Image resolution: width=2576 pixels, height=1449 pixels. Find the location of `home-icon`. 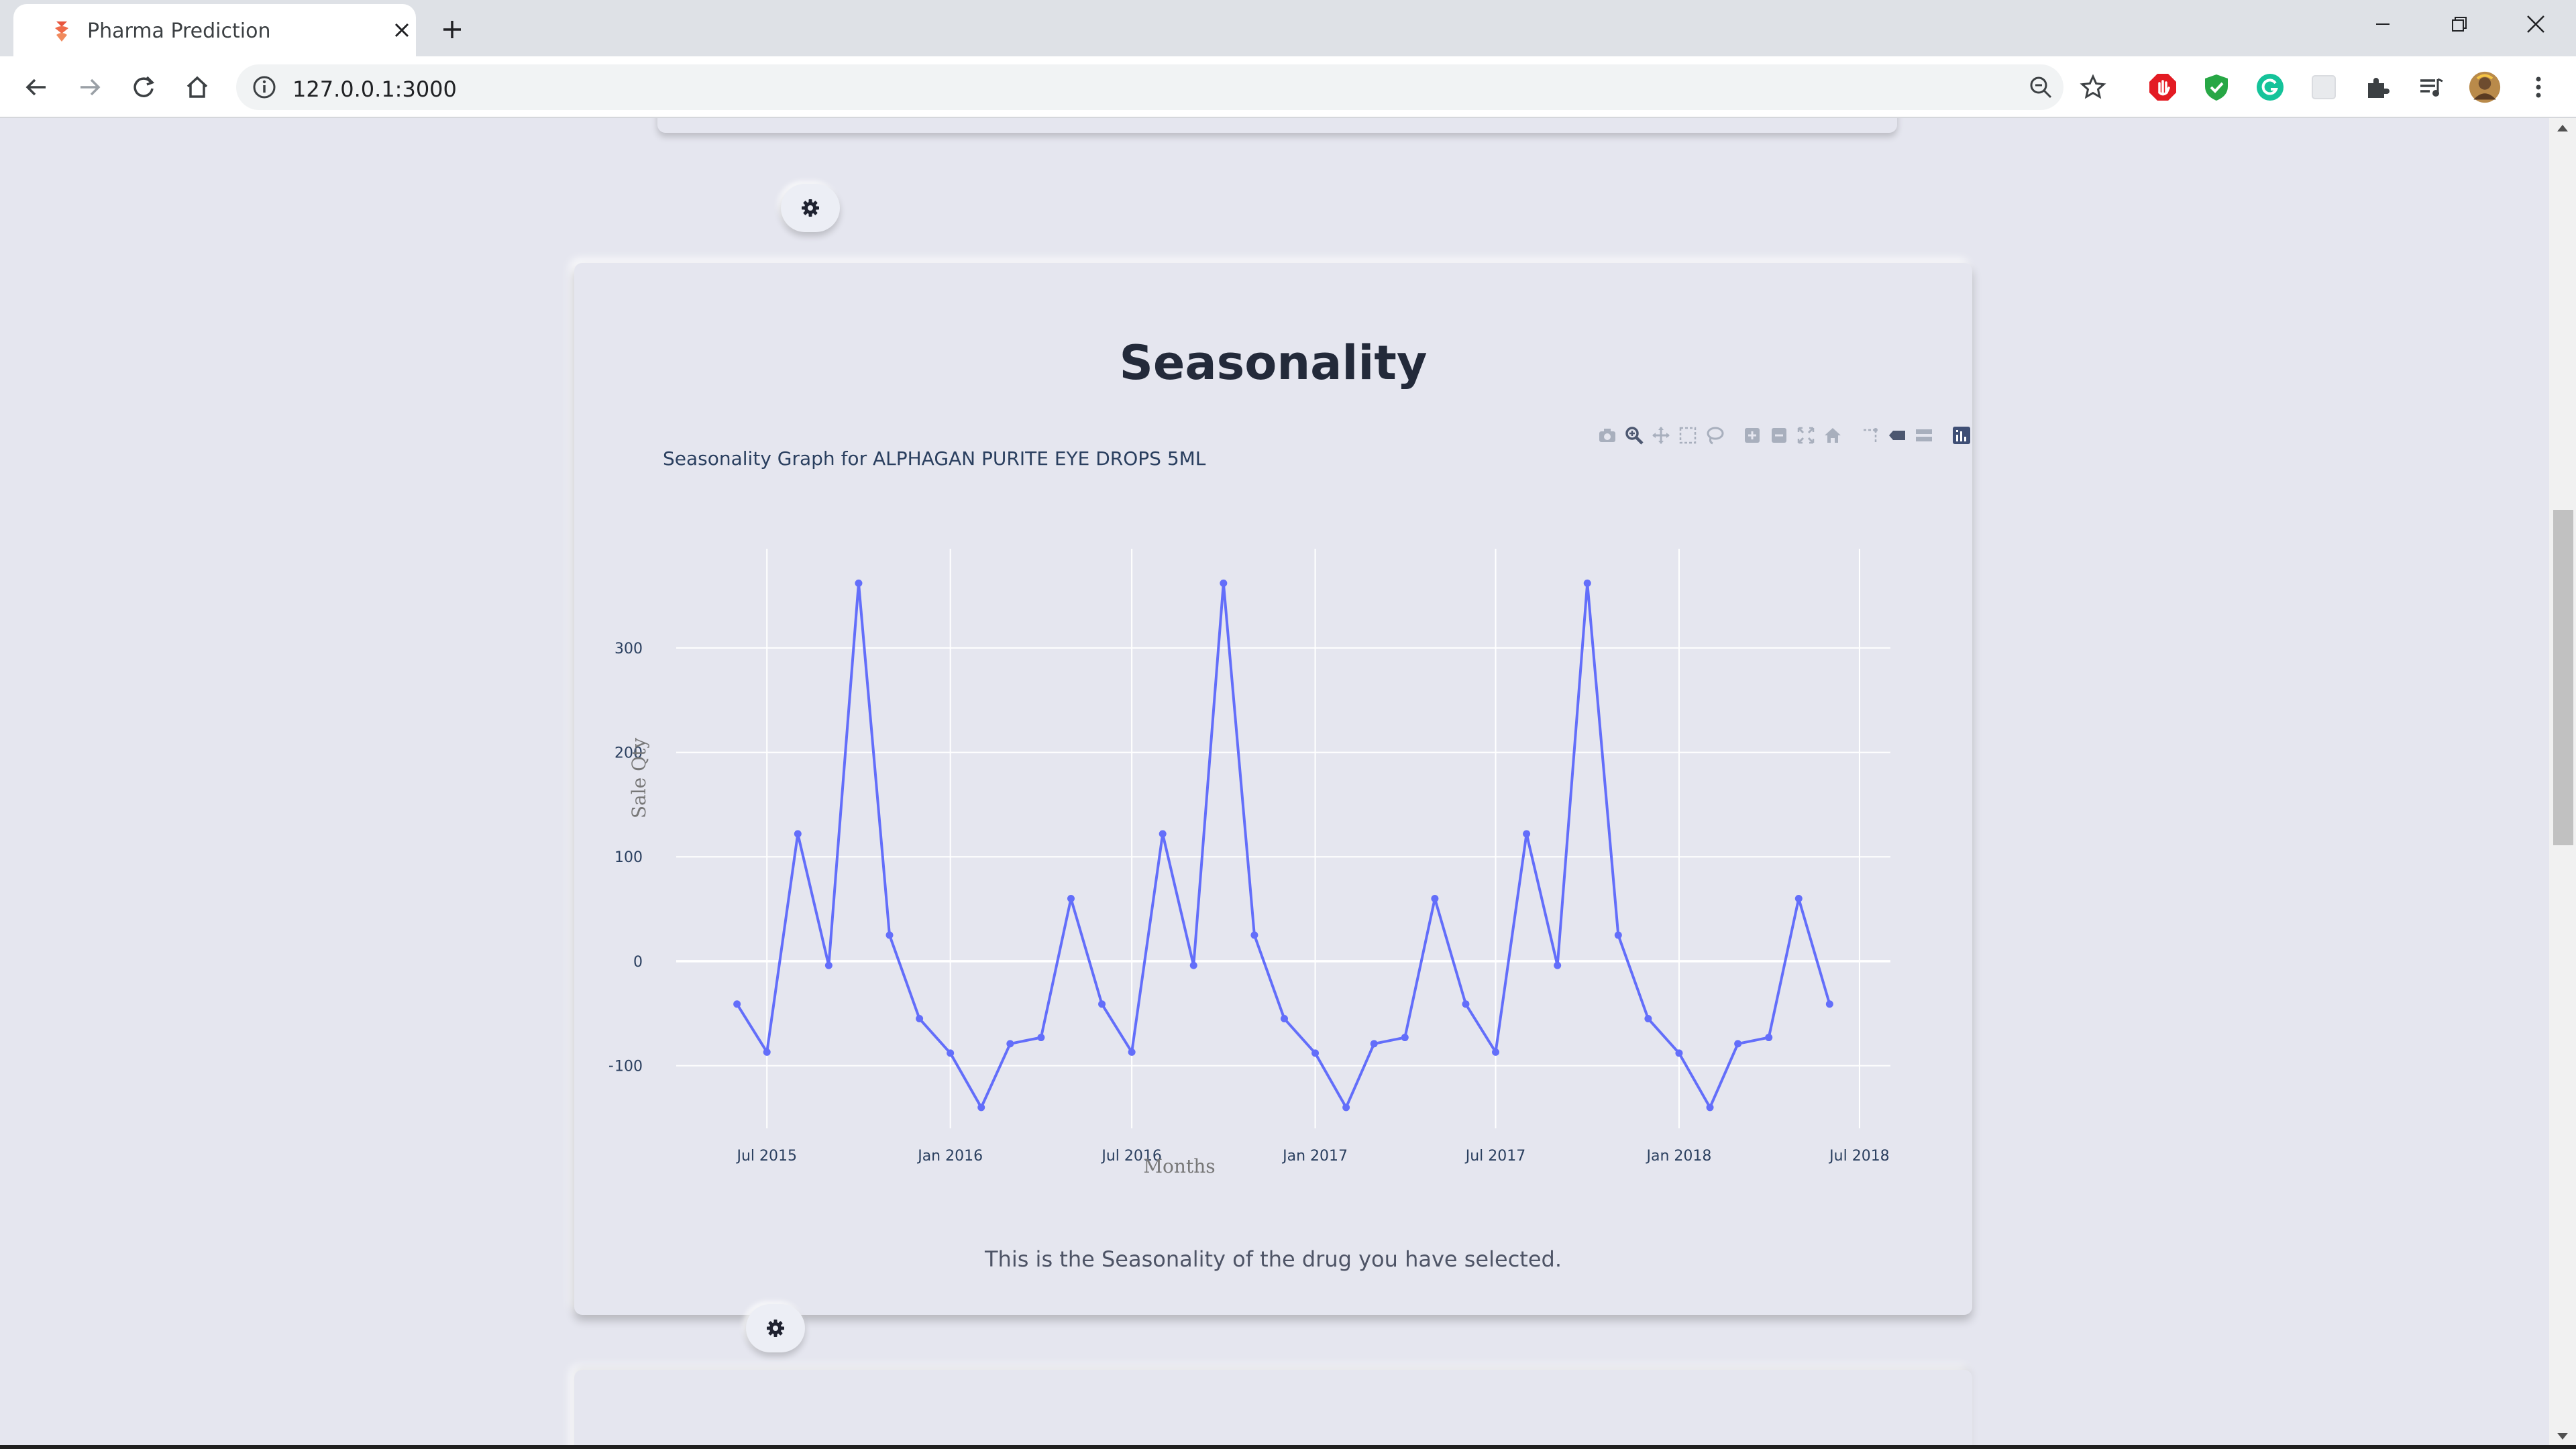

home-icon is located at coordinates (197, 87).